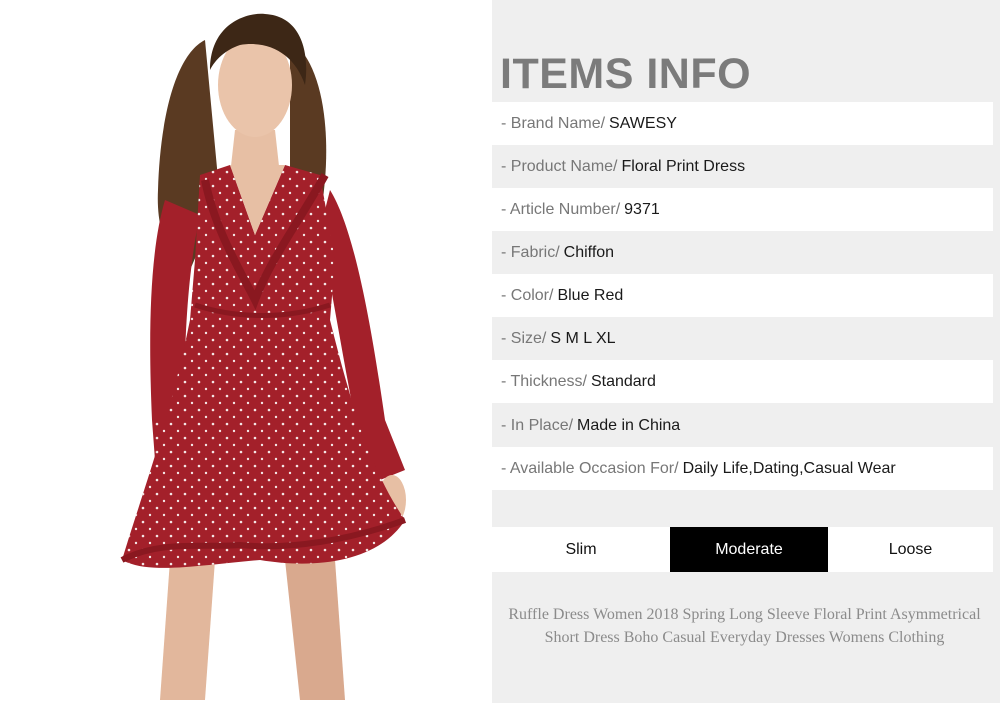 Image resolution: width=1000 pixels, height=703 pixels. Describe the element at coordinates (789, 468) in the screenshot. I see `spec-value: Daily Life,Dating,Casual Wear` at that location.